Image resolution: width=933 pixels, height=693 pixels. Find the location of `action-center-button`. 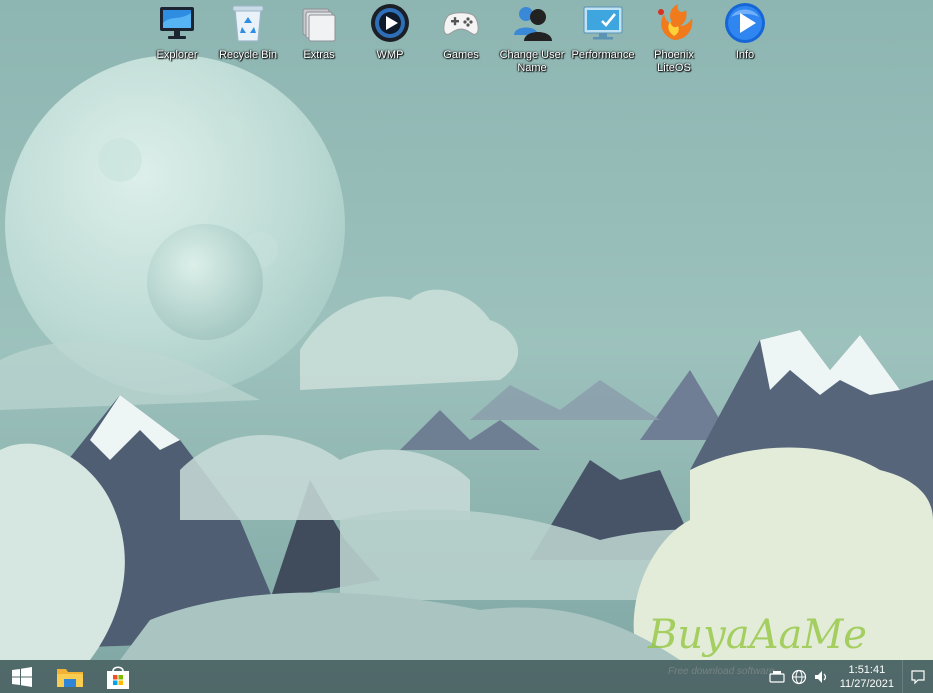

action-center-button is located at coordinates (917, 676).